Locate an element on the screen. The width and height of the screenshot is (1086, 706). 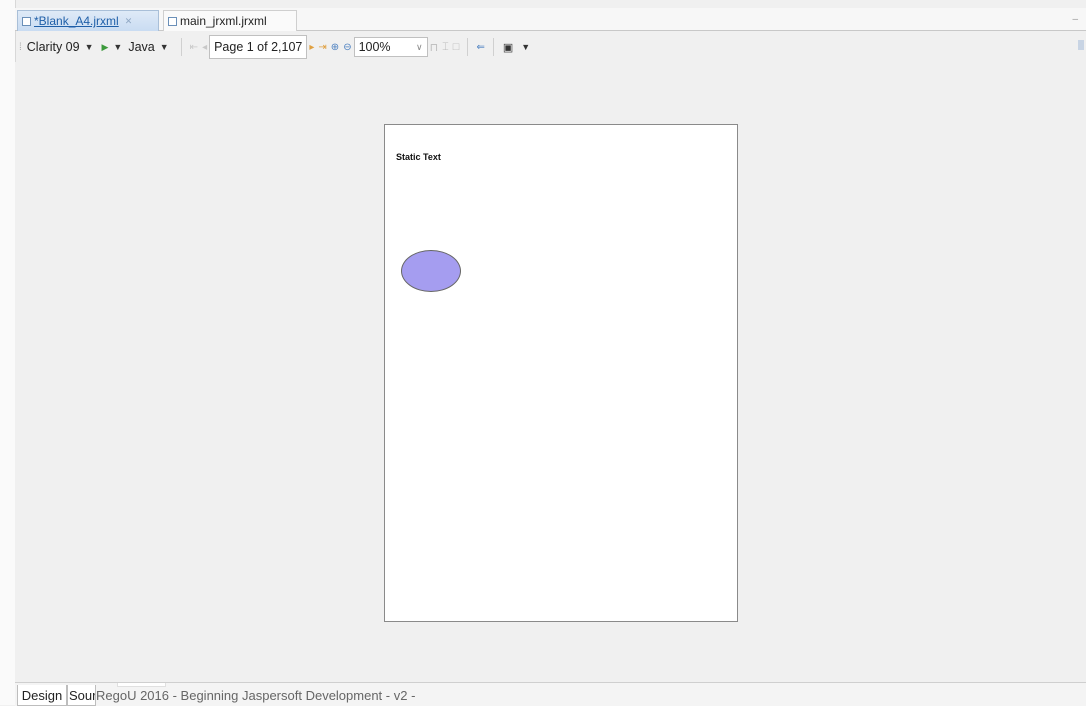
ellipse-element is located at coordinates (431, 271).